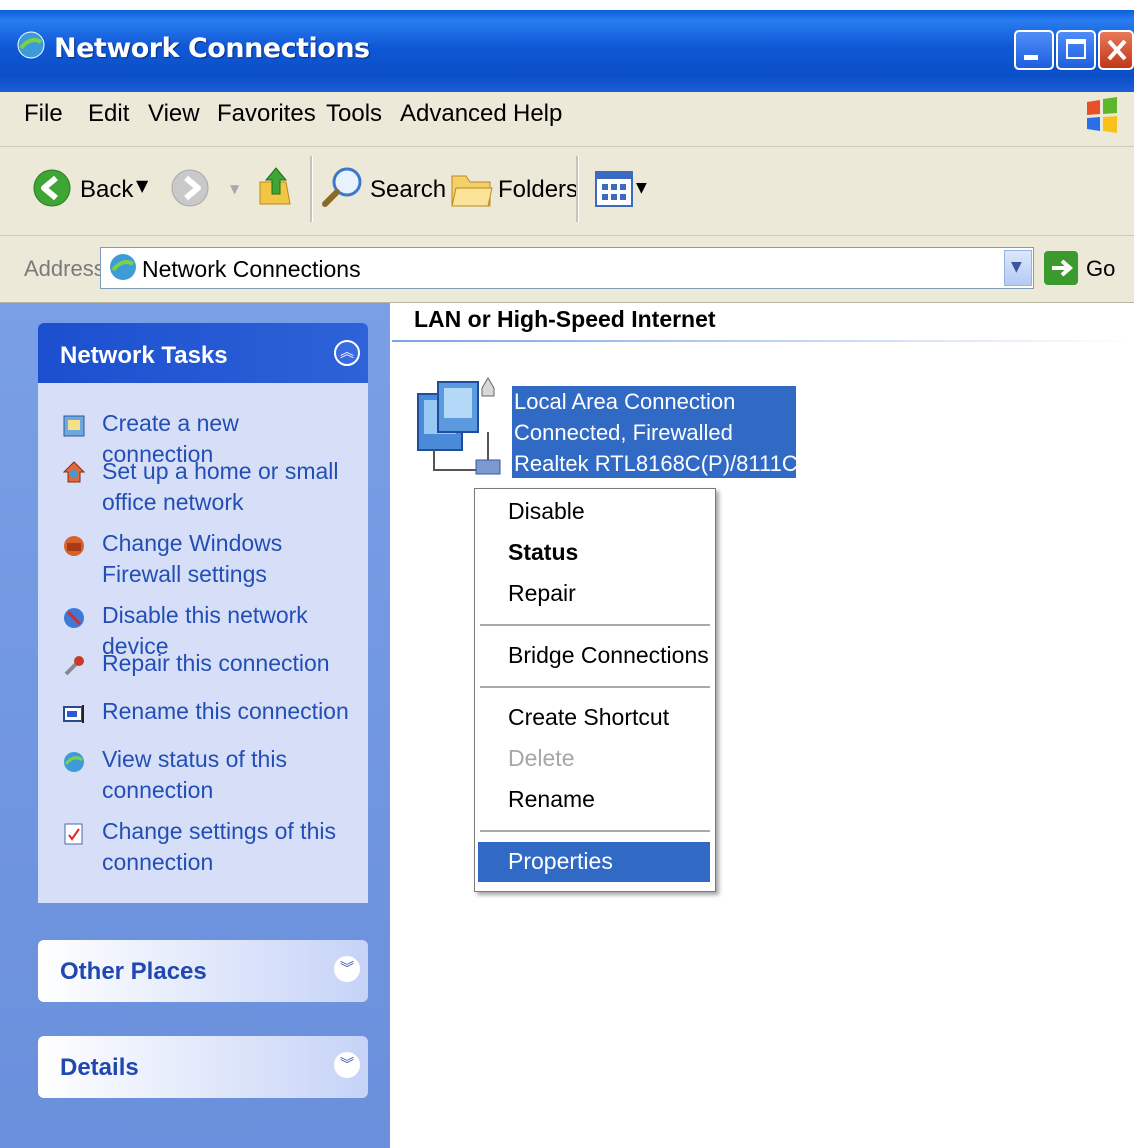 The height and width of the screenshot is (1148, 1134). Describe the element at coordinates (588, 717) in the screenshot. I see `context-menu-create-shortcut: Create Shortcut` at that location.